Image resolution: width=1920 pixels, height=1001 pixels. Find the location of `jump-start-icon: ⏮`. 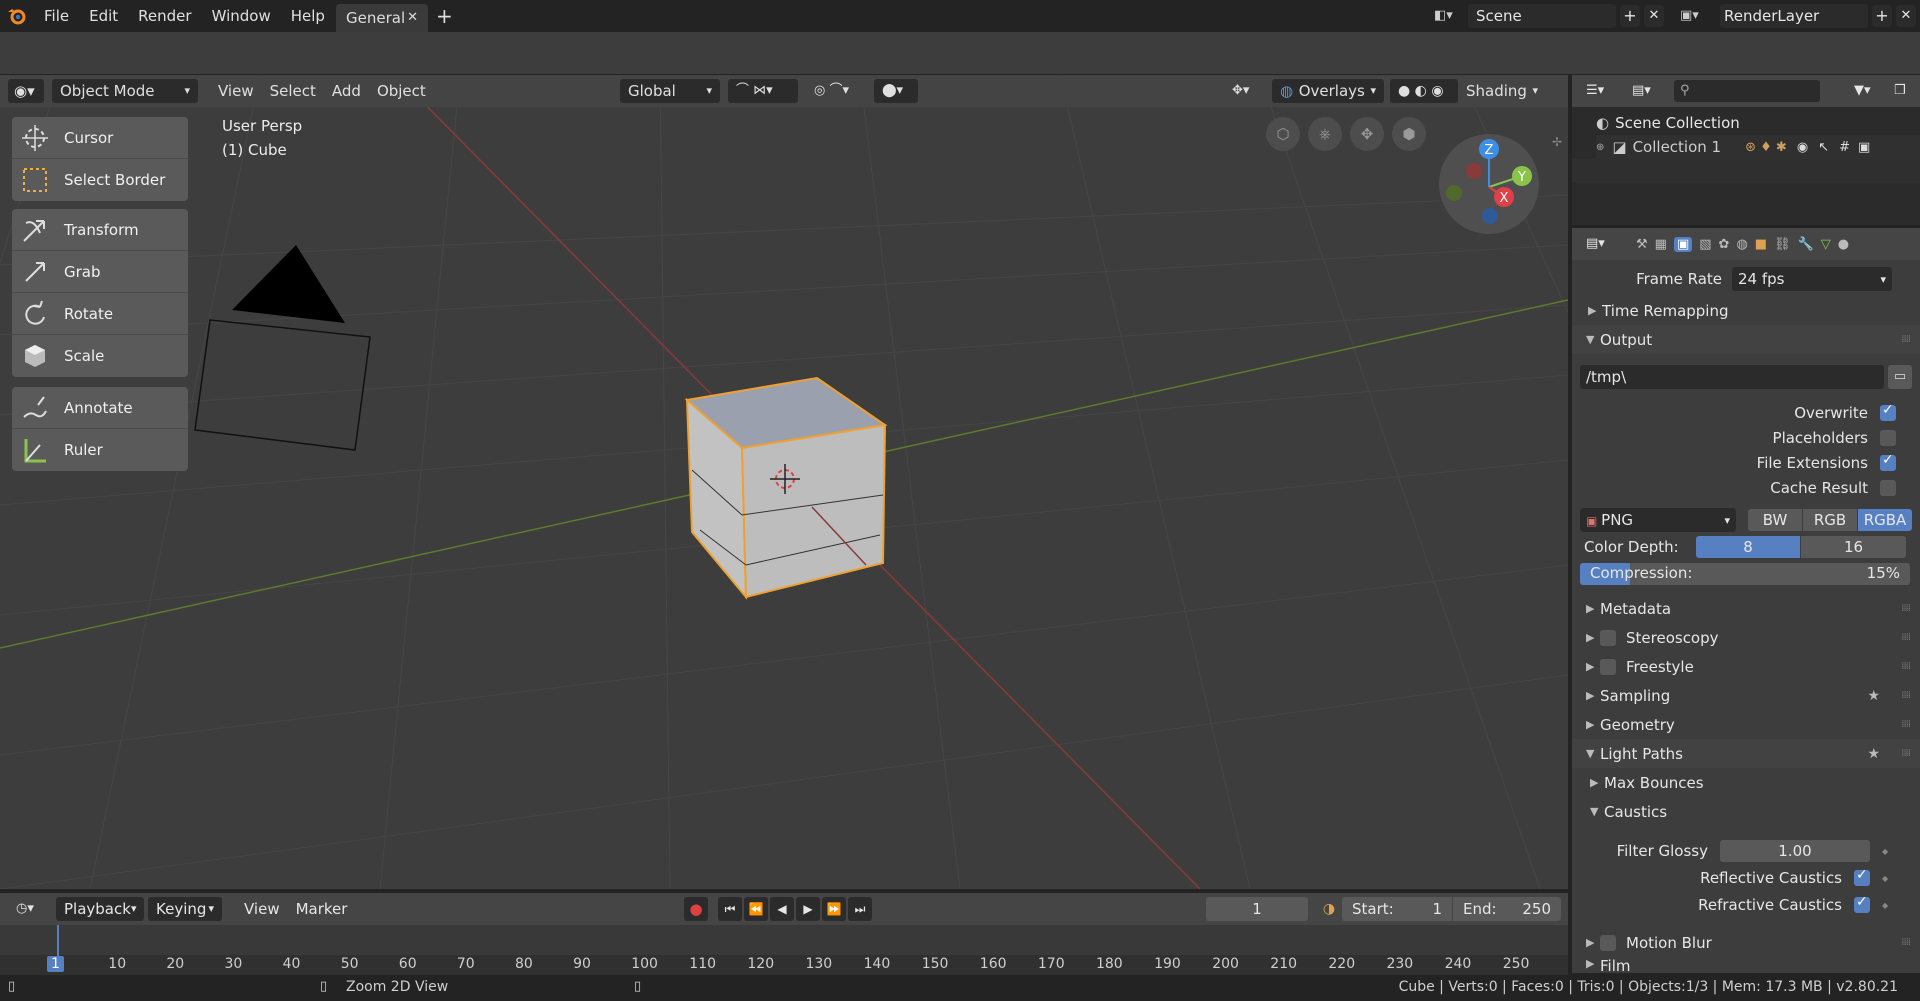

jump-start-icon: ⏮ is located at coordinates (730, 909).